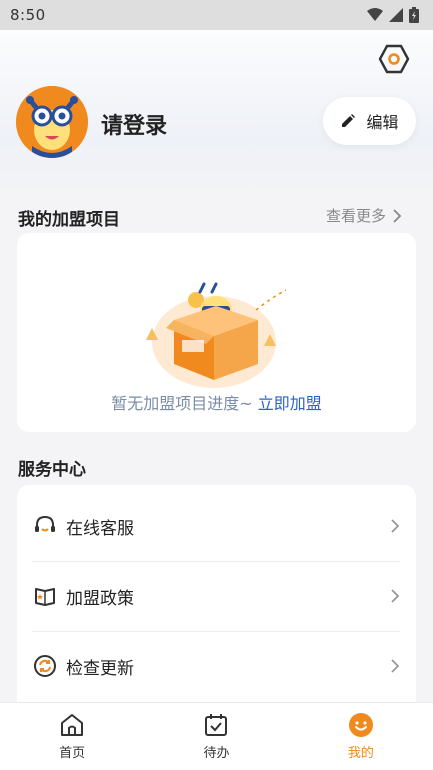 The height and width of the screenshot is (770, 433). Describe the element at coordinates (72, 725) in the screenshot. I see `home-icon` at that location.